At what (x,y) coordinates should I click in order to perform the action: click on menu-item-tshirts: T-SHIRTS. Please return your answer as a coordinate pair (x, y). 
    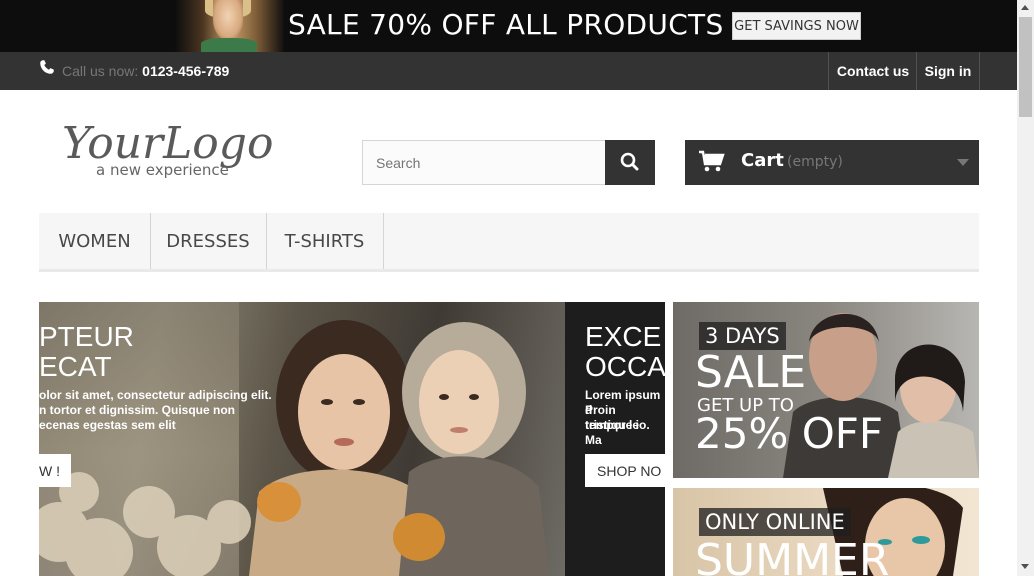
    Looking at the image, I should click on (325, 241).